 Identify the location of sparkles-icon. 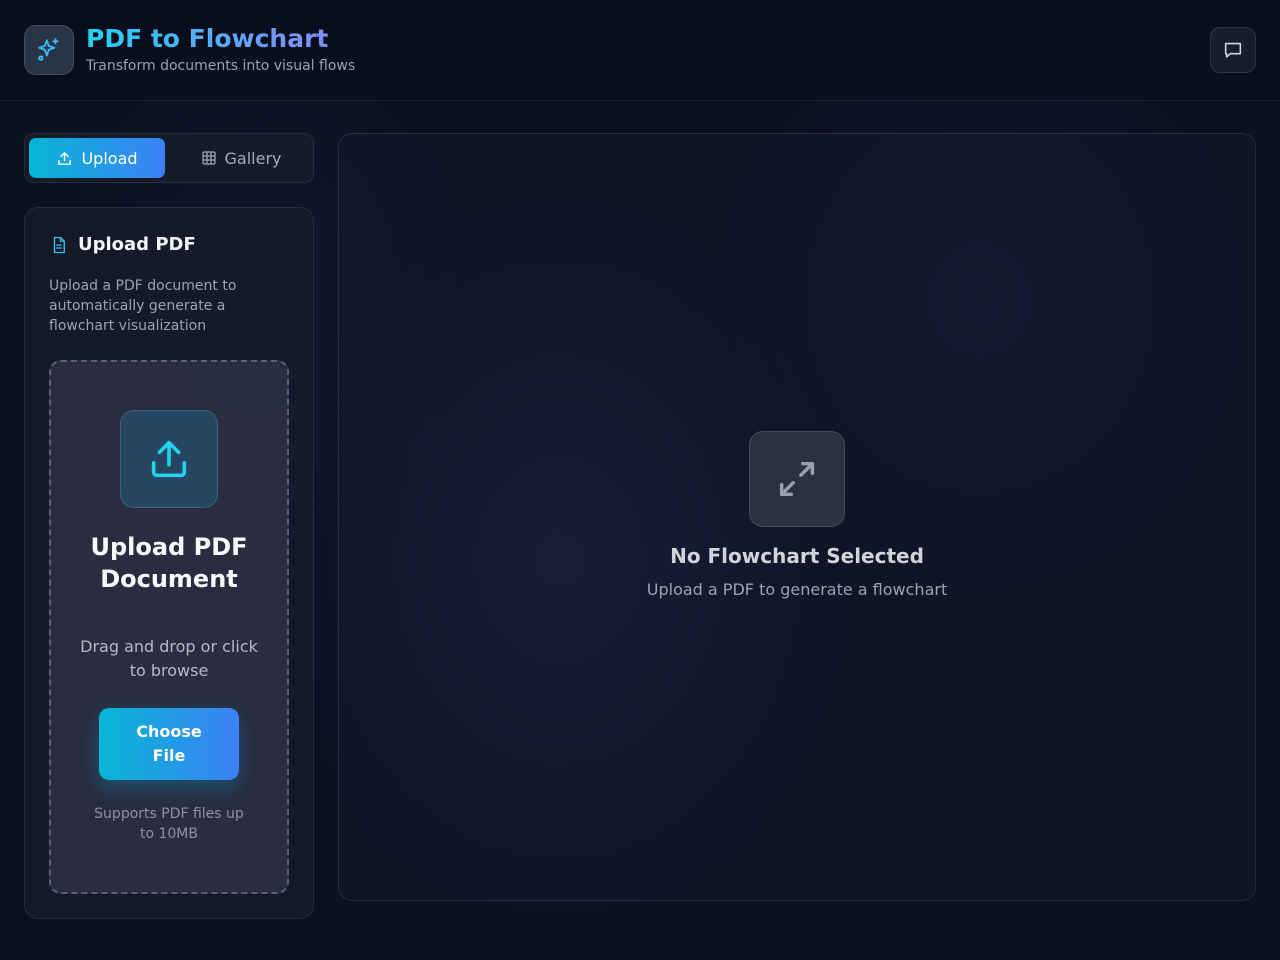
(48, 49).